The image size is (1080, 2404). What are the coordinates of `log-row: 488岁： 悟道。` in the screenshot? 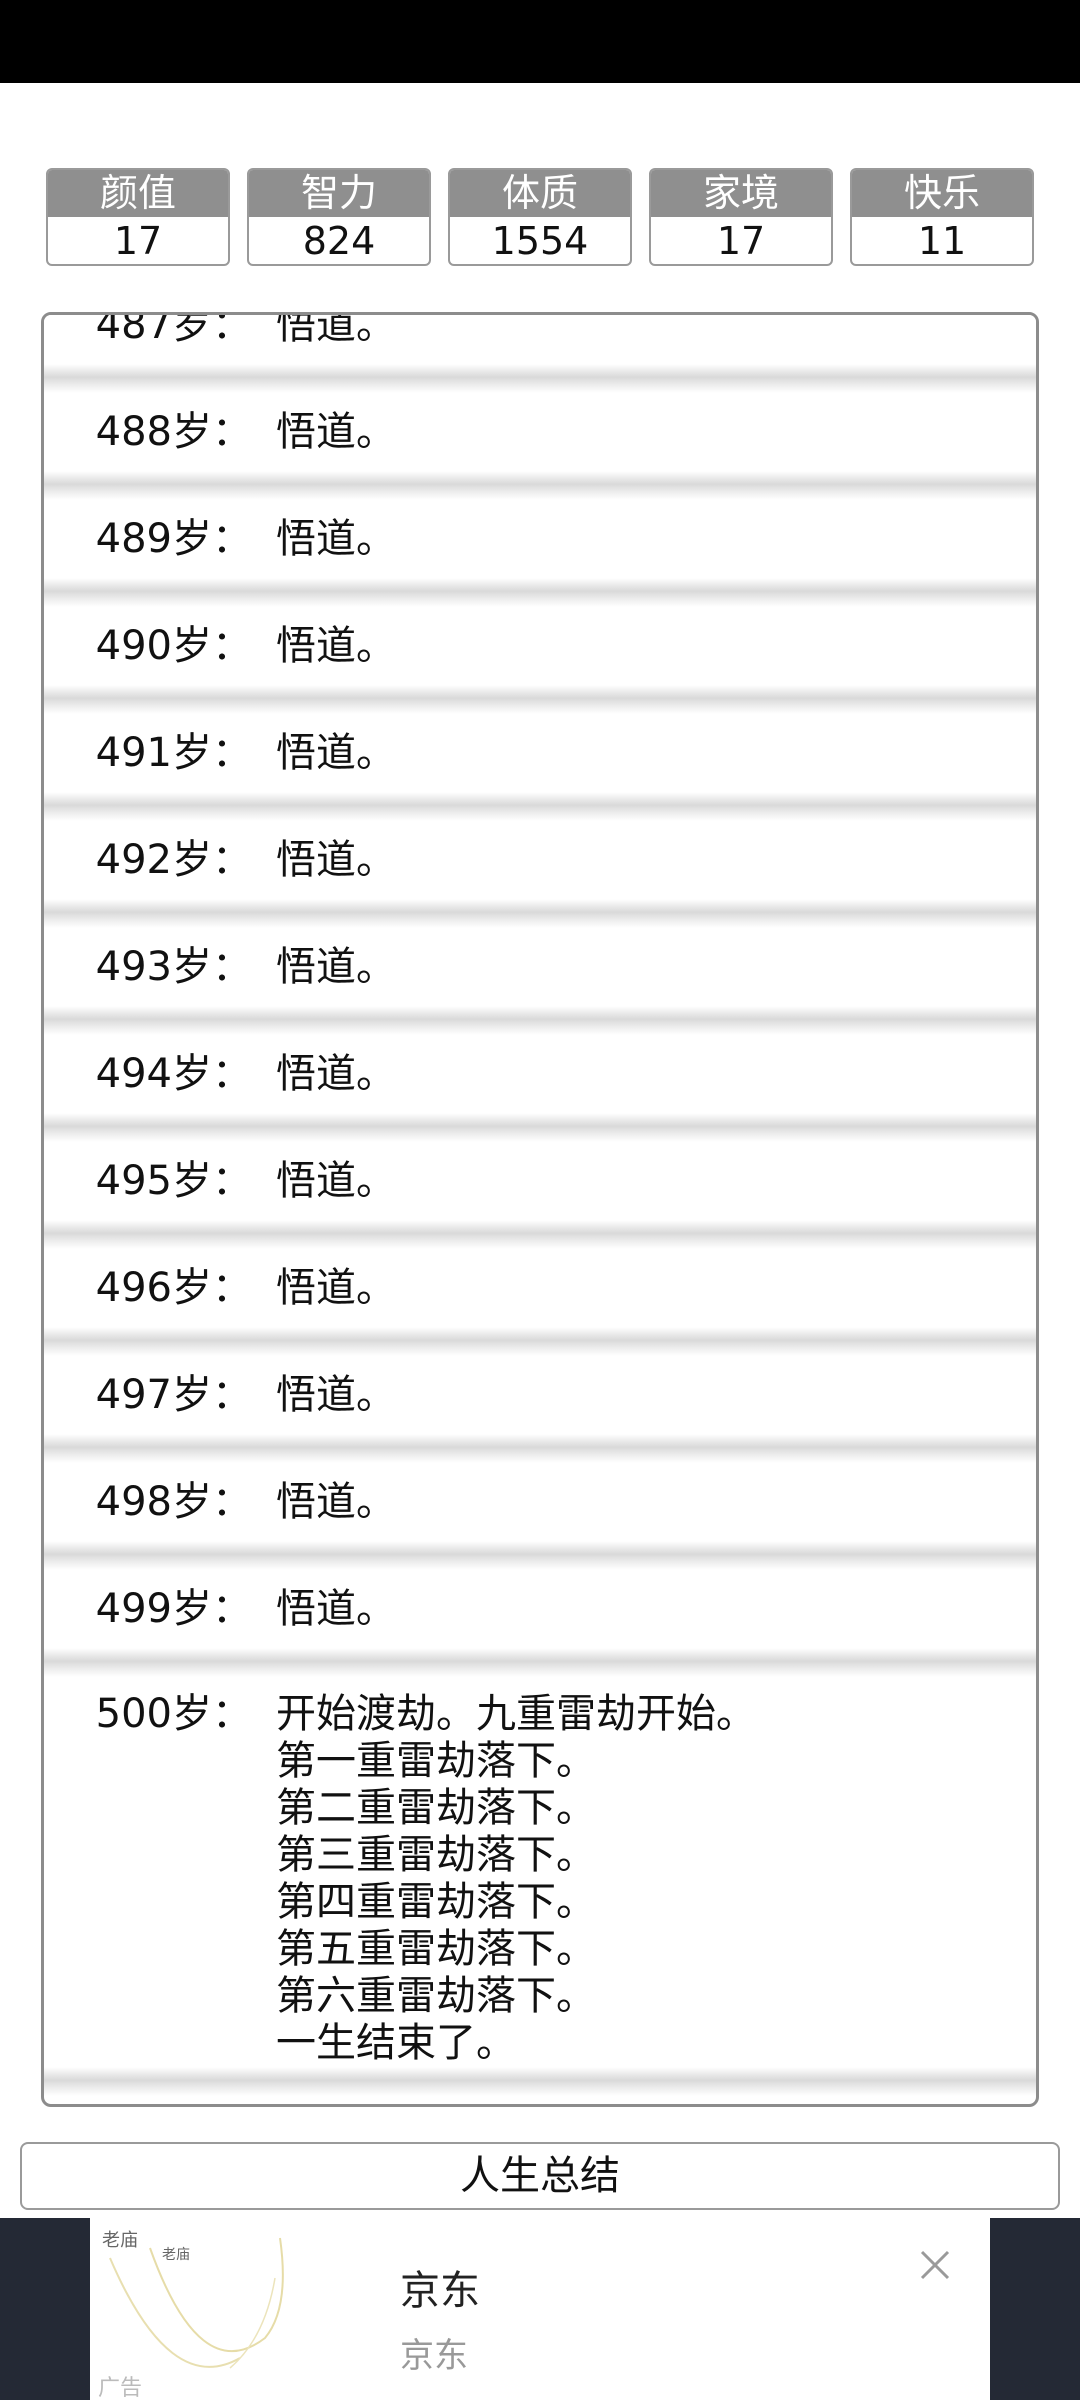 It's located at (540, 432).